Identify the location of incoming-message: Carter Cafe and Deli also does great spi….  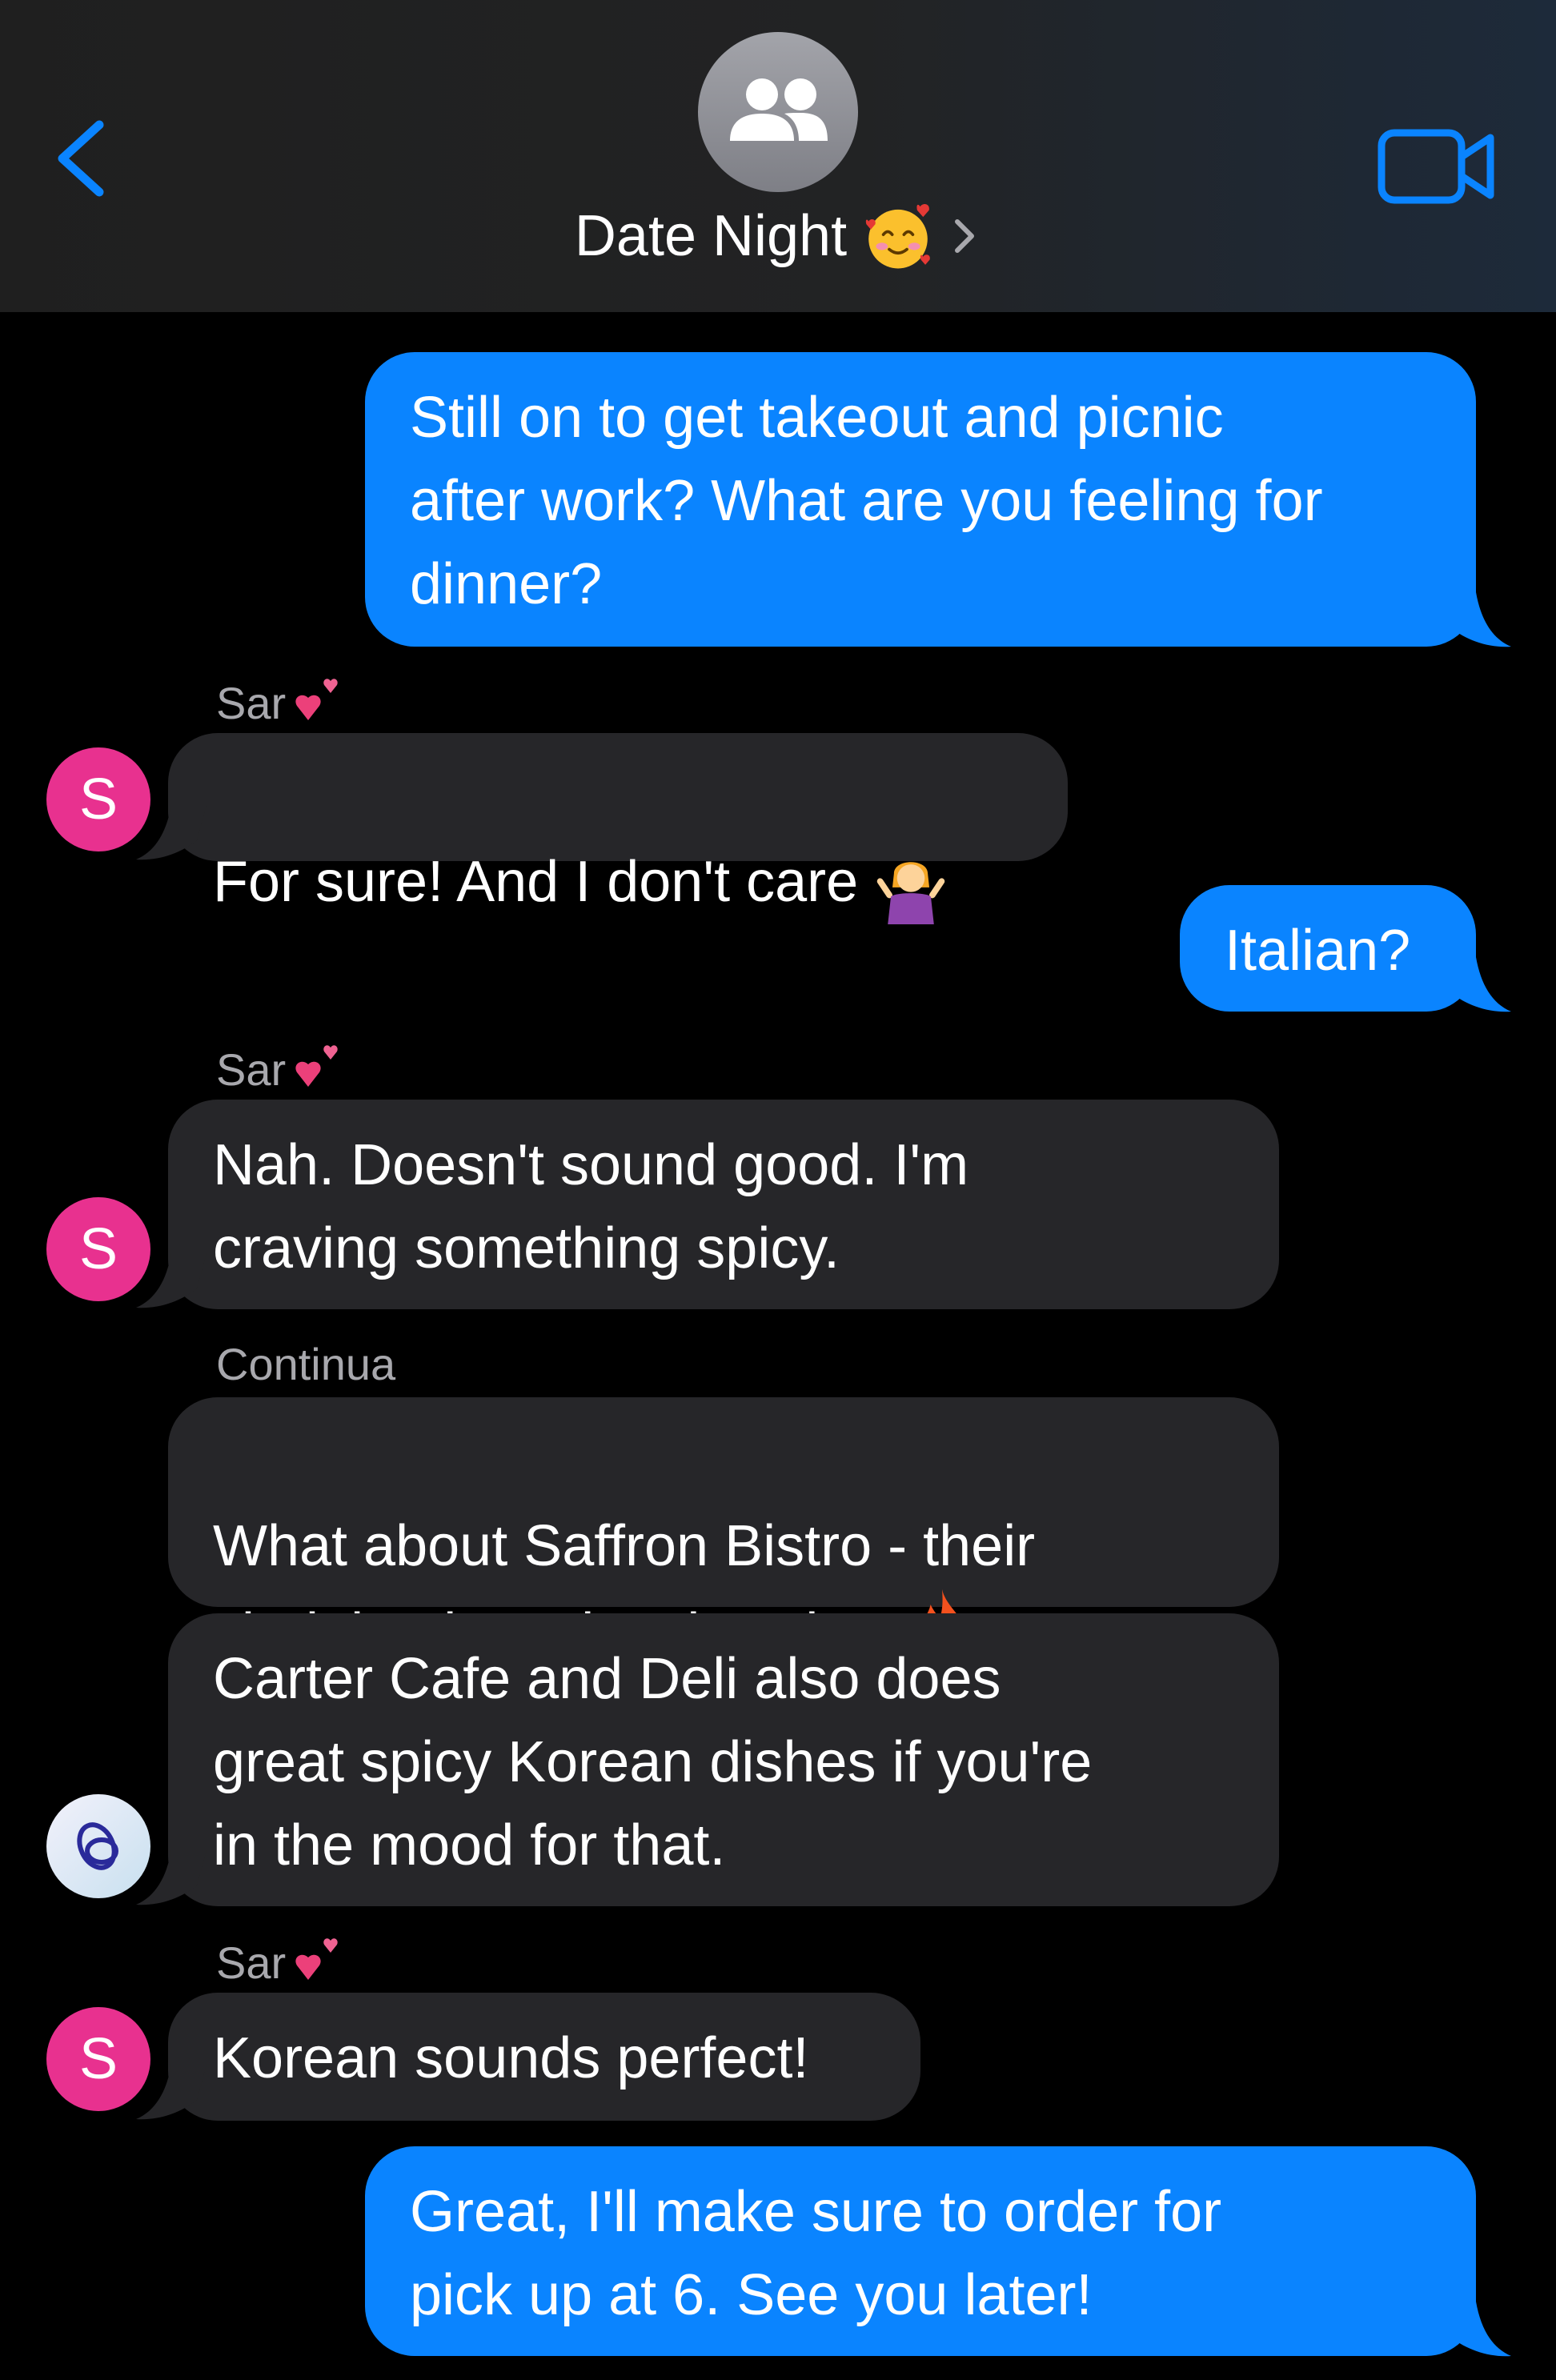
(723, 1759).